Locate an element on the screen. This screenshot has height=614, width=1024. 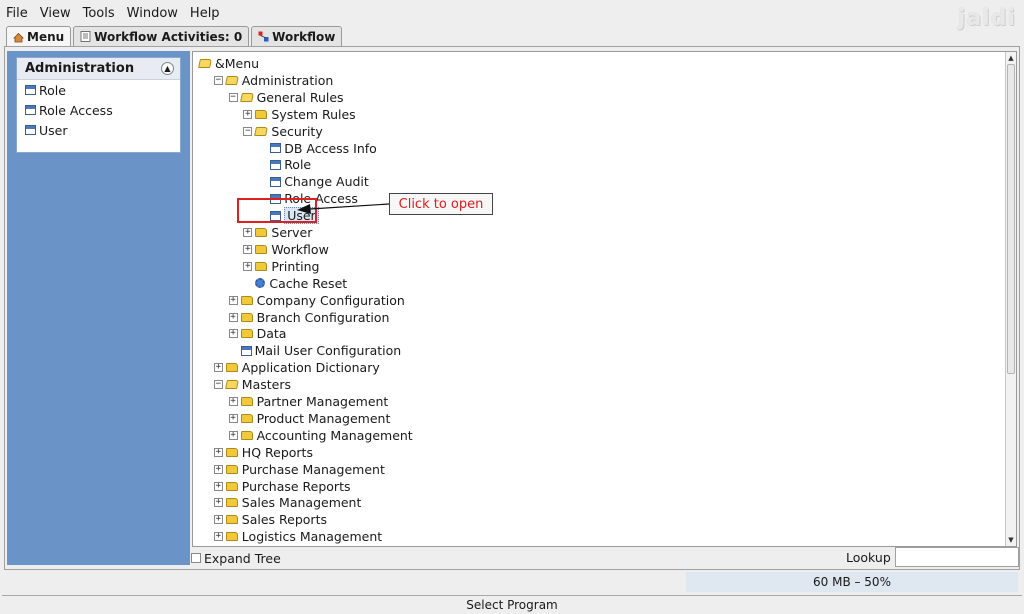
administration-title: Administration is located at coordinates (80, 68).